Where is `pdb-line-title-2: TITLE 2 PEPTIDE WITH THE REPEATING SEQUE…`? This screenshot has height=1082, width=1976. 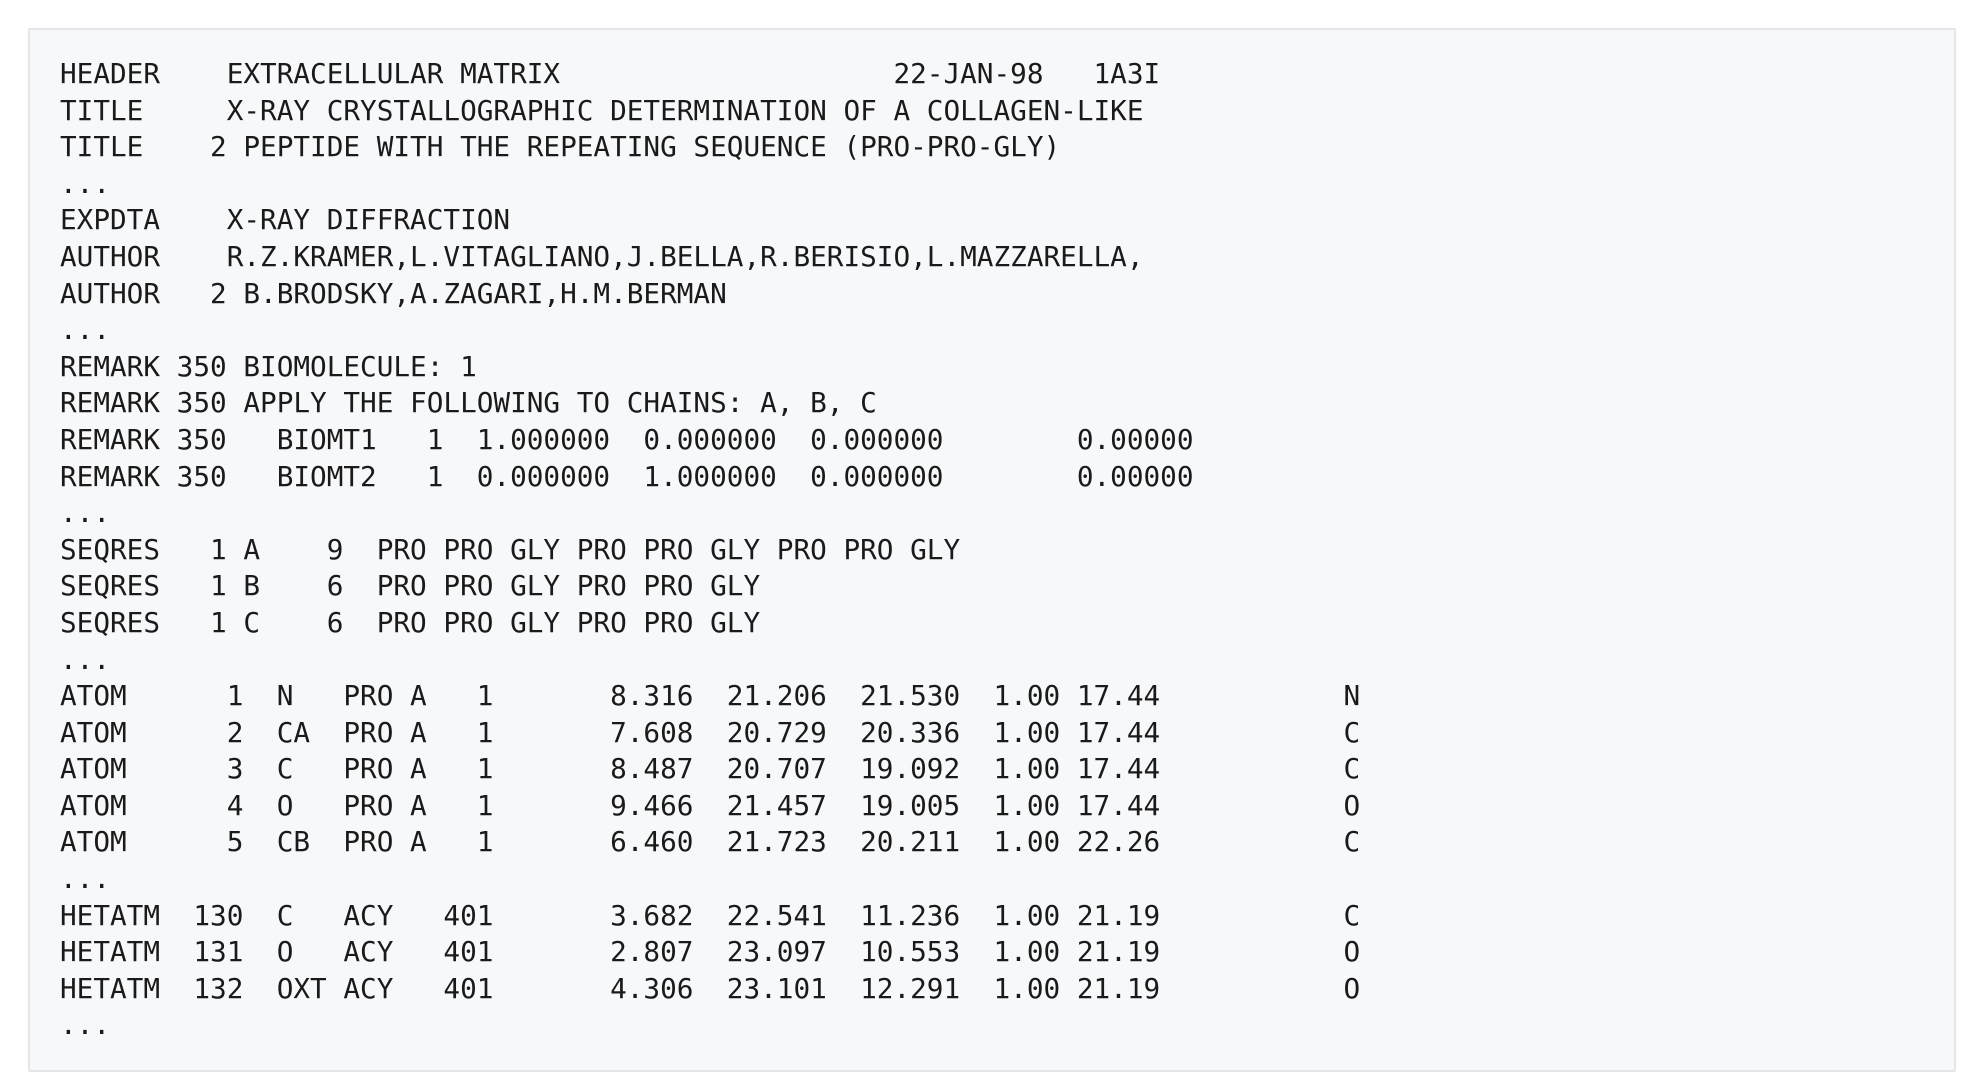 pdb-line-title-2: TITLE 2 PEPTIDE WITH THE REPEATING SEQUE… is located at coordinates (560, 147).